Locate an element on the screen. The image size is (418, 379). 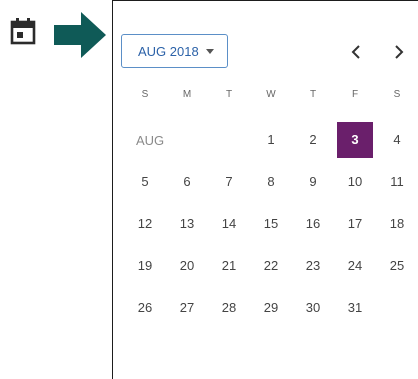
calendar-day: 5 is located at coordinates (145, 182).